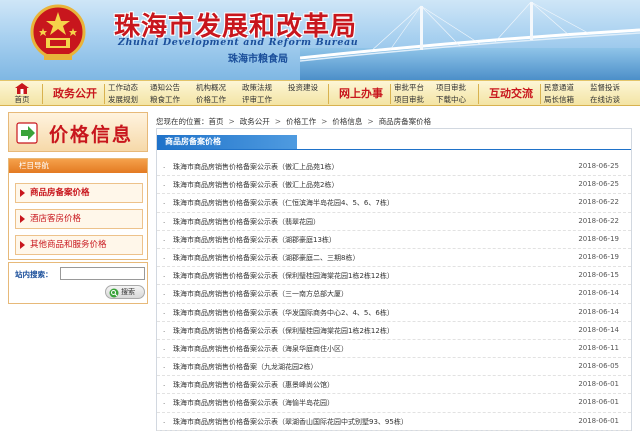 This screenshot has width=640, height=431. I want to click on breadcrumb-item: 政务公开, so click(255, 121).